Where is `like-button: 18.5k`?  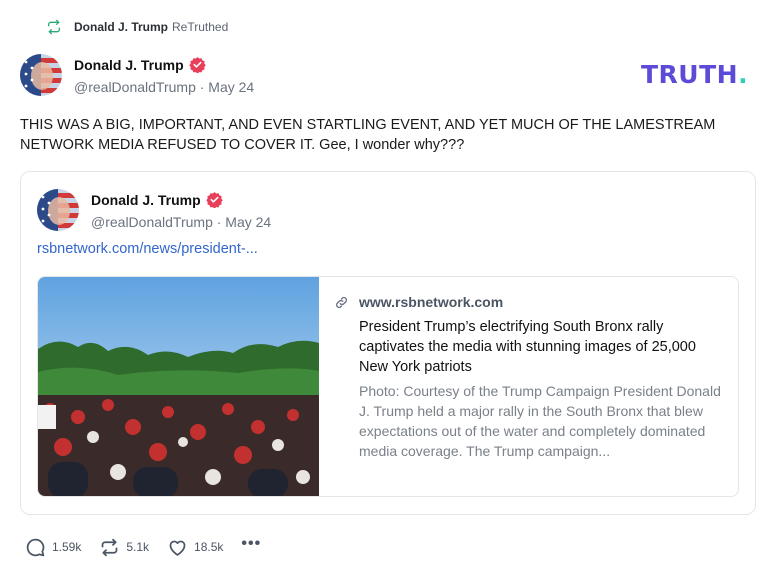 like-button: 18.5k is located at coordinates (195, 547).